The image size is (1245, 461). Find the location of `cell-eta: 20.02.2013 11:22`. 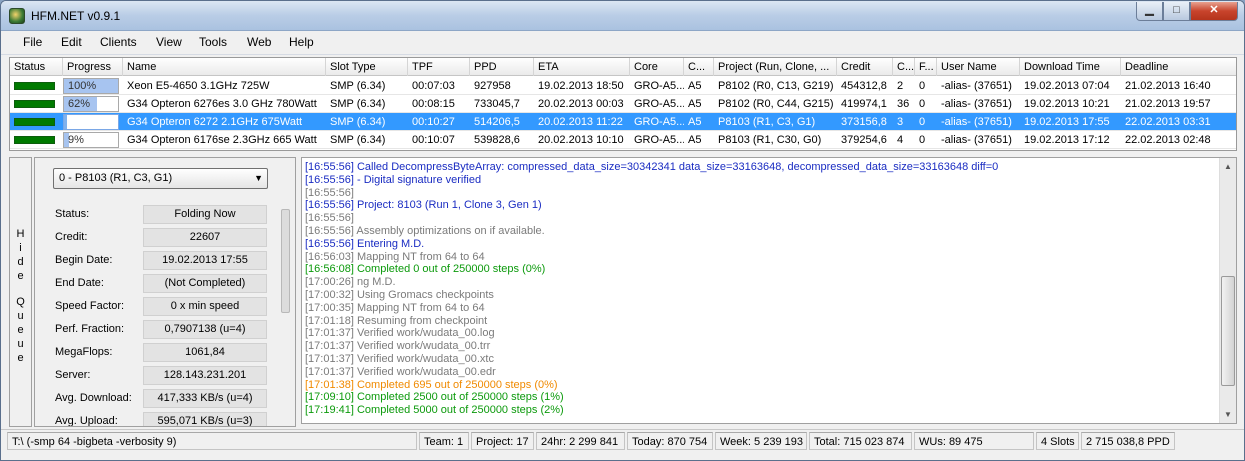

cell-eta: 20.02.2013 11:22 is located at coordinates (580, 122).